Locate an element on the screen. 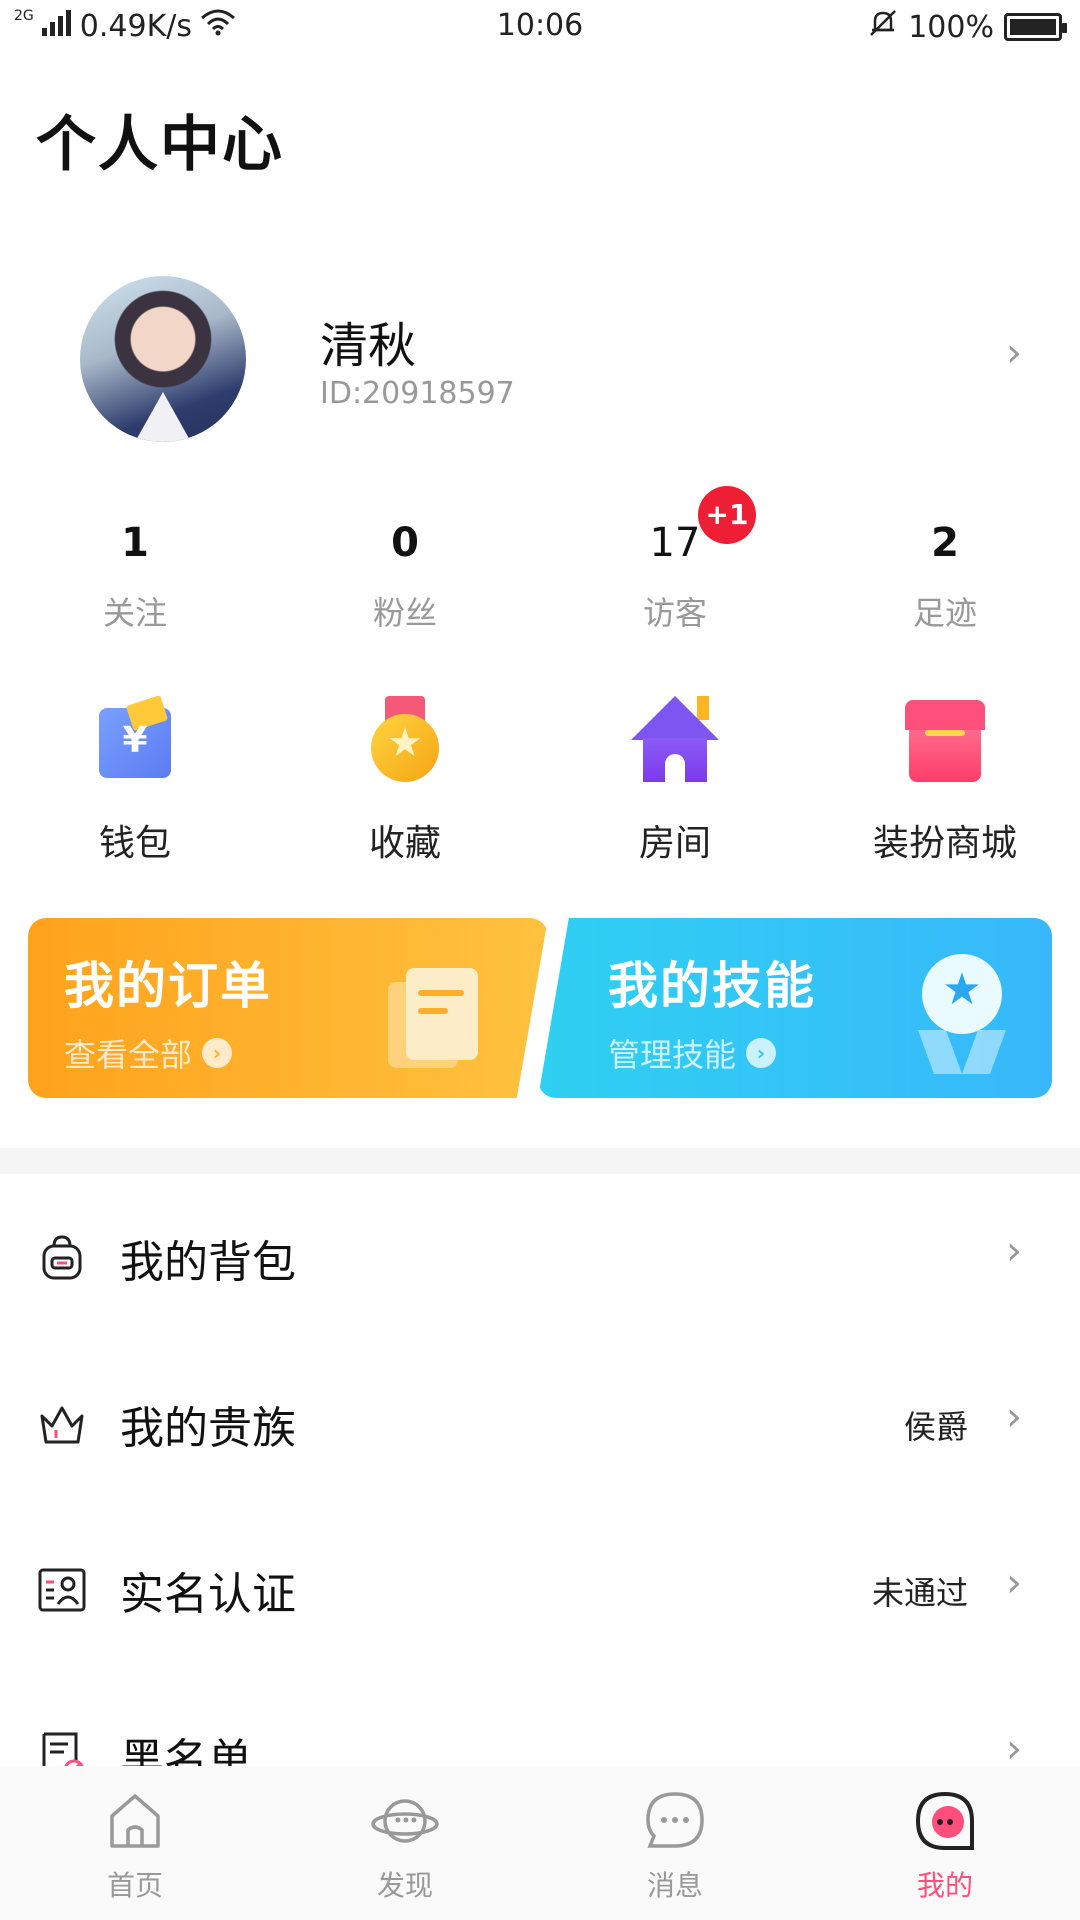  stats-row: 1 关注 0 粉丝 +1 17 访客 2 足迹 is located at coordinates (540, 560).